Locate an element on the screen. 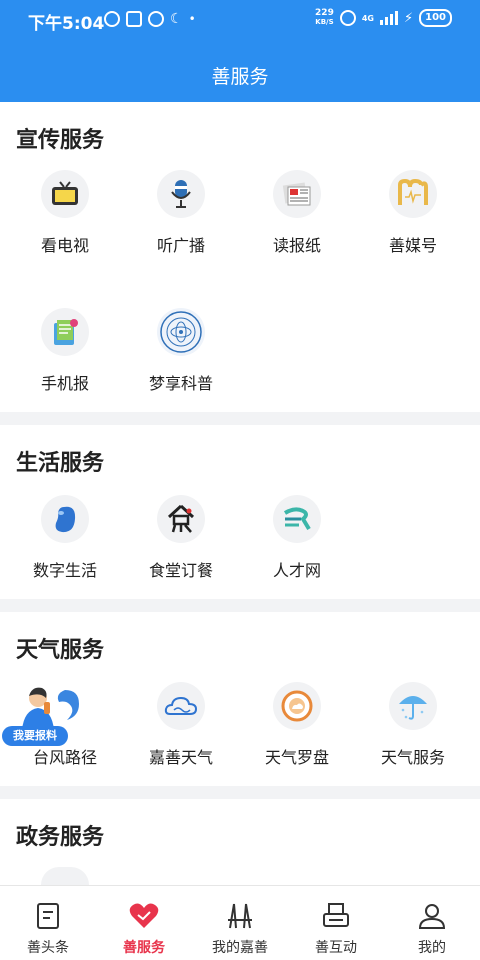 This screenshot has width=480, height=960. status-bar: 下午5:04 ☾ • 229 KB/S 4G ⚡ 100 is located at coordinates (240, 21).